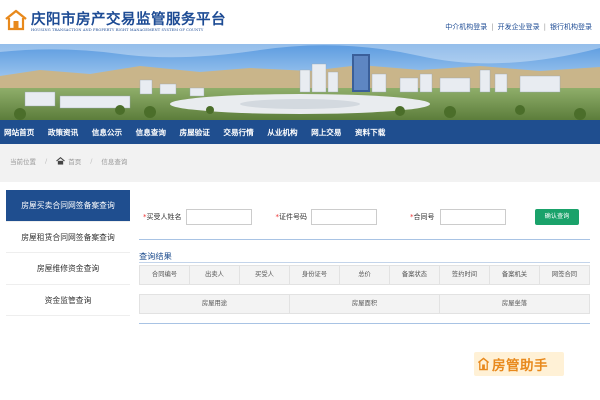 The width and height of the screenshot is (600, 400). Describe the element at coordinates (291, 217) in the screenshot. I see `cert-number-label: *证件号码` at that location.